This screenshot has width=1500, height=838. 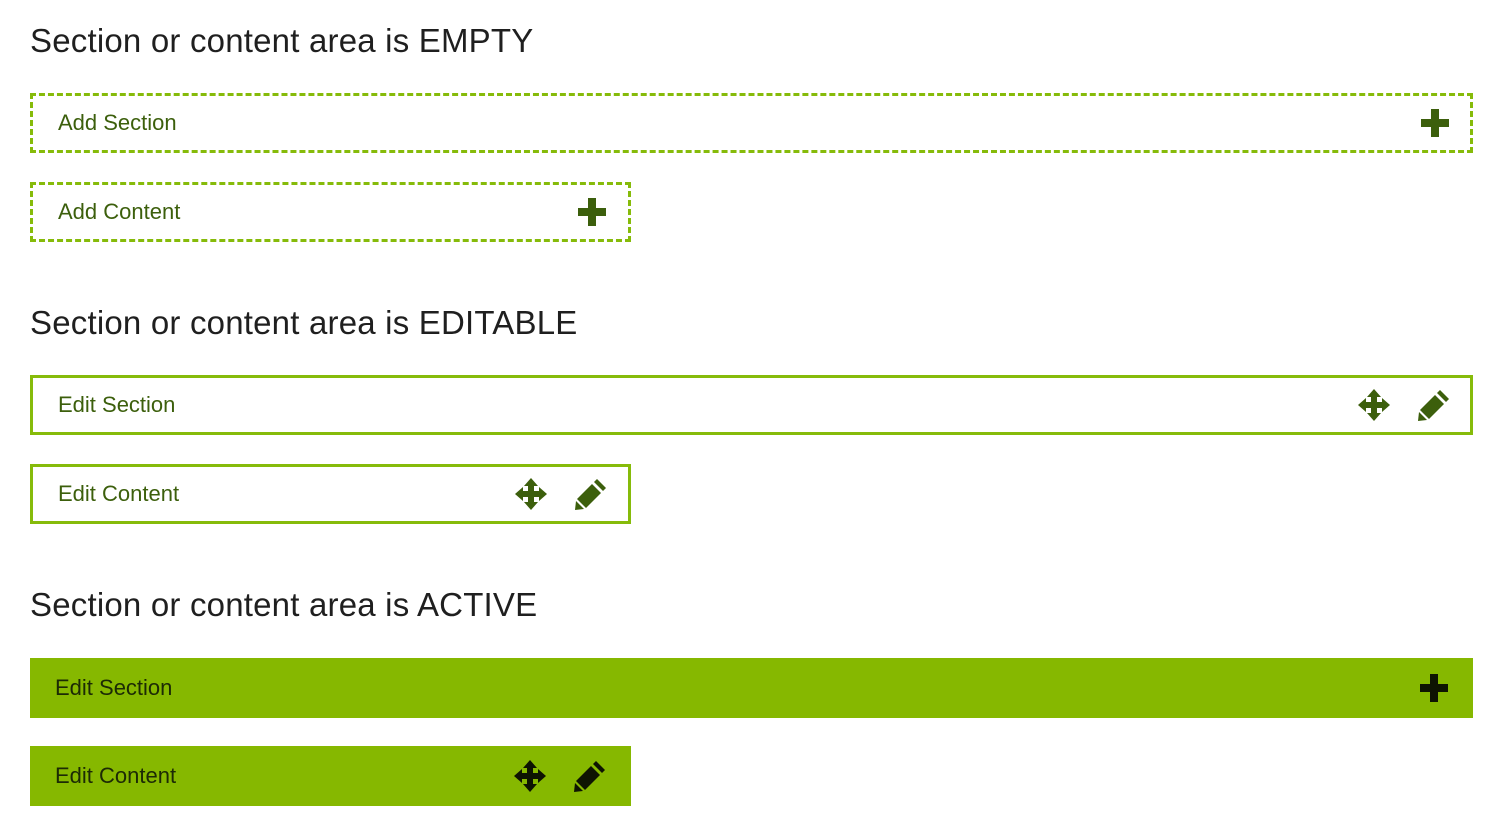 What do you see at coordinates (119, 211) in the screenshot?
I see `add-content-label: Add Content` at bounding box center [119, 211].